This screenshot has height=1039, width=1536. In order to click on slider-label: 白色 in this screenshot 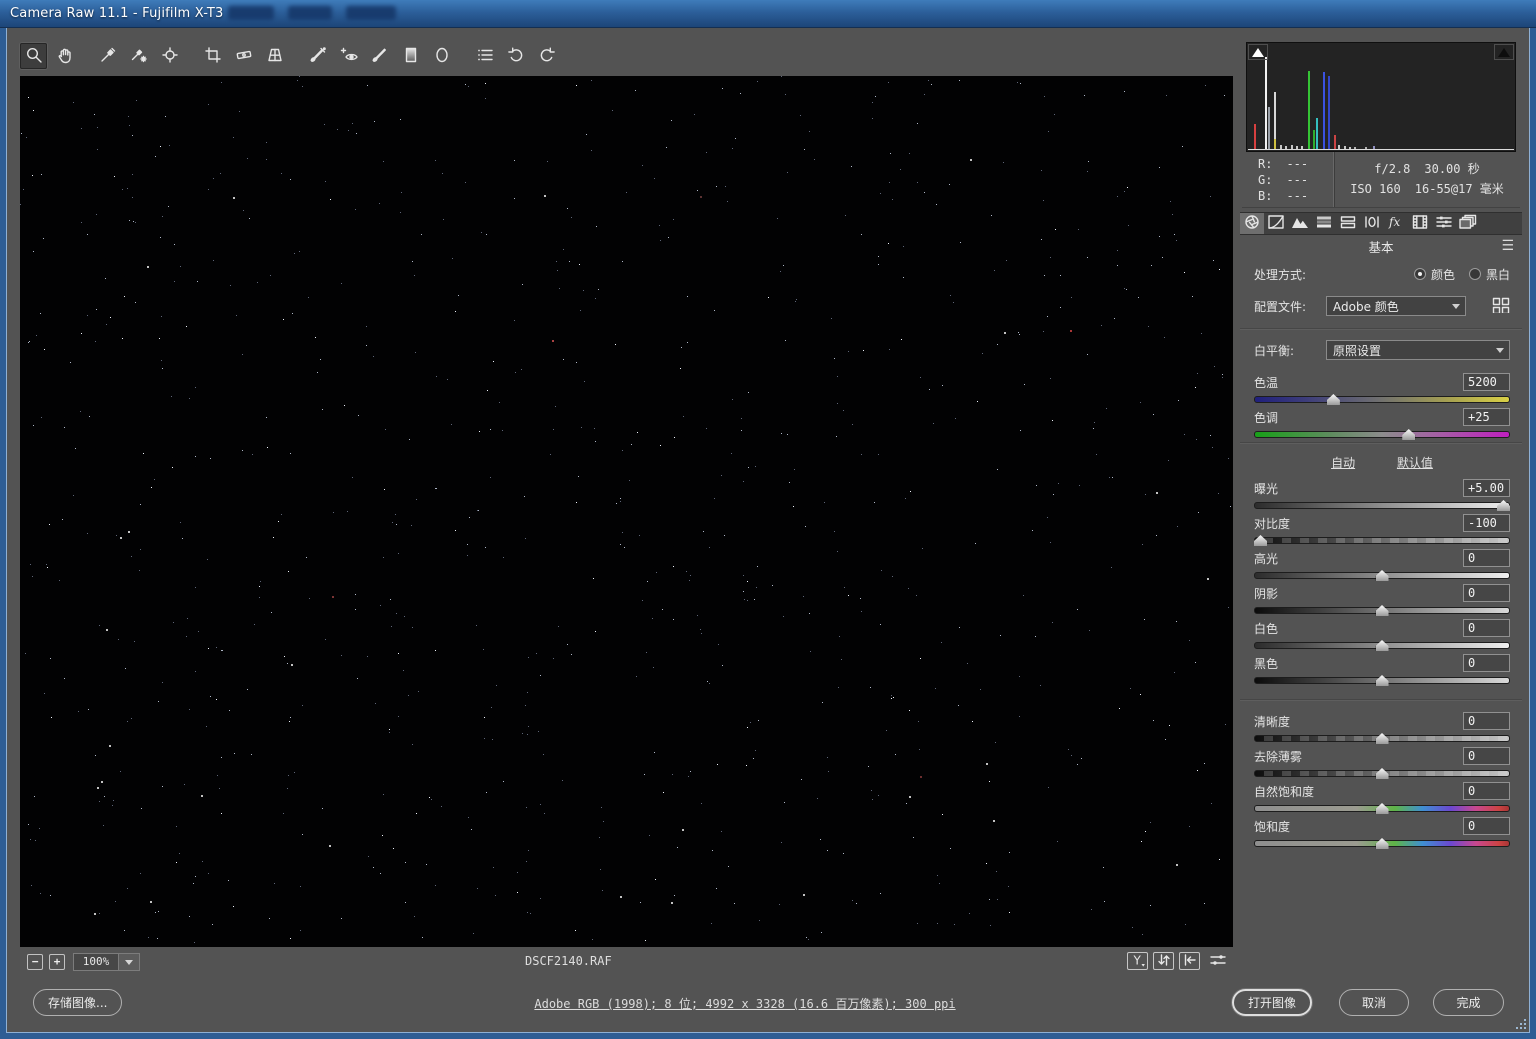, I will do `click(1266, 628)`.